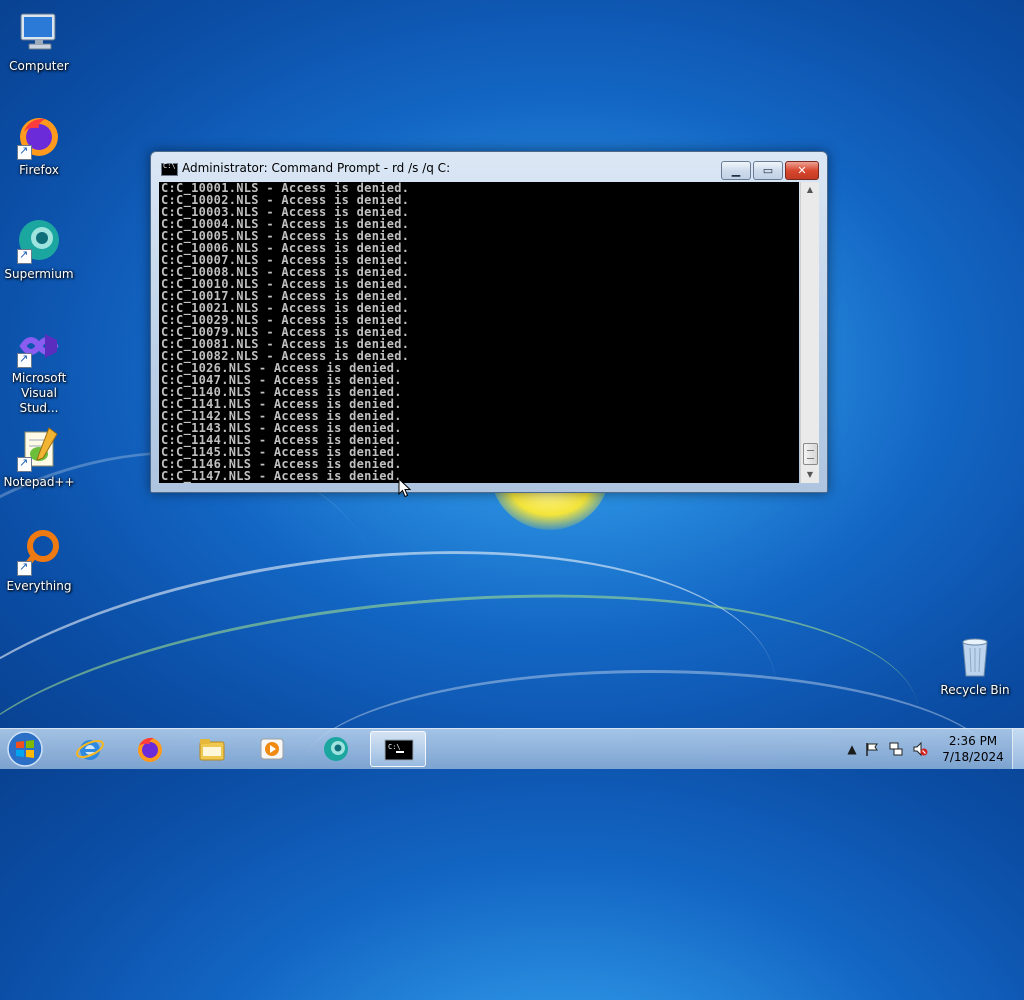 This screenshot has height=1000, width=1024. I want to click on start-button, so click(25, 749).